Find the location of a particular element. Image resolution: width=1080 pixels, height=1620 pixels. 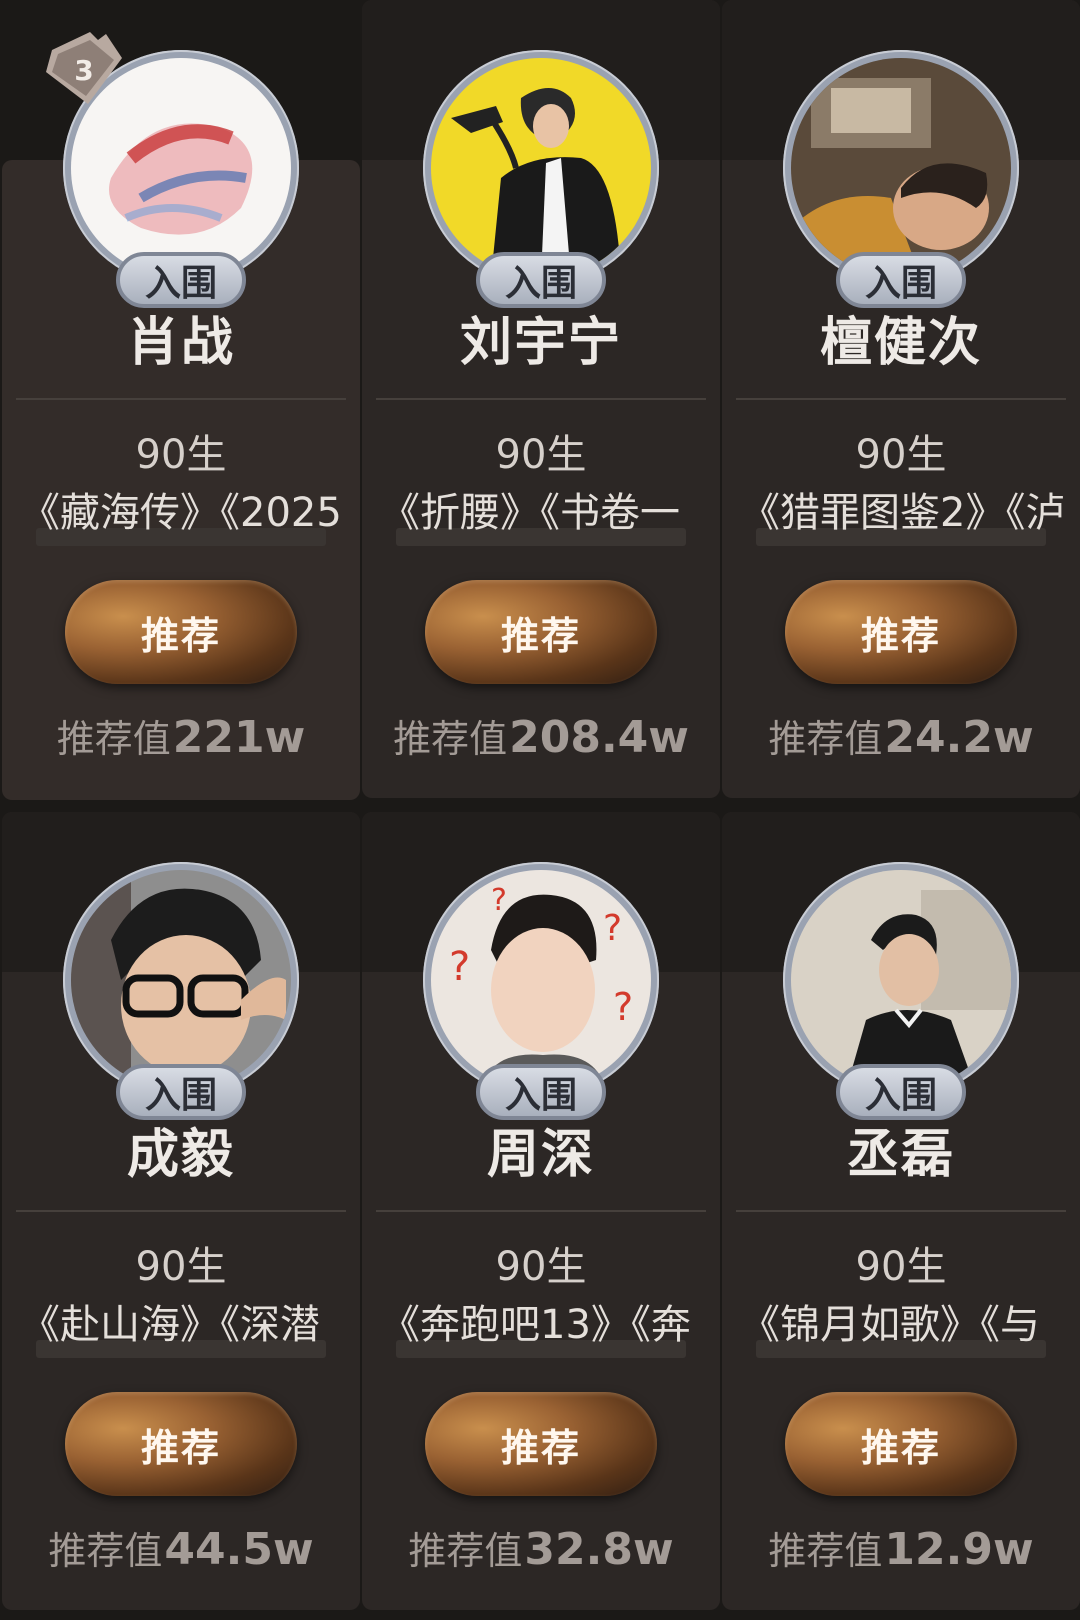

recommend-value-number: 12.9w is located at coordinates (959, 1549).